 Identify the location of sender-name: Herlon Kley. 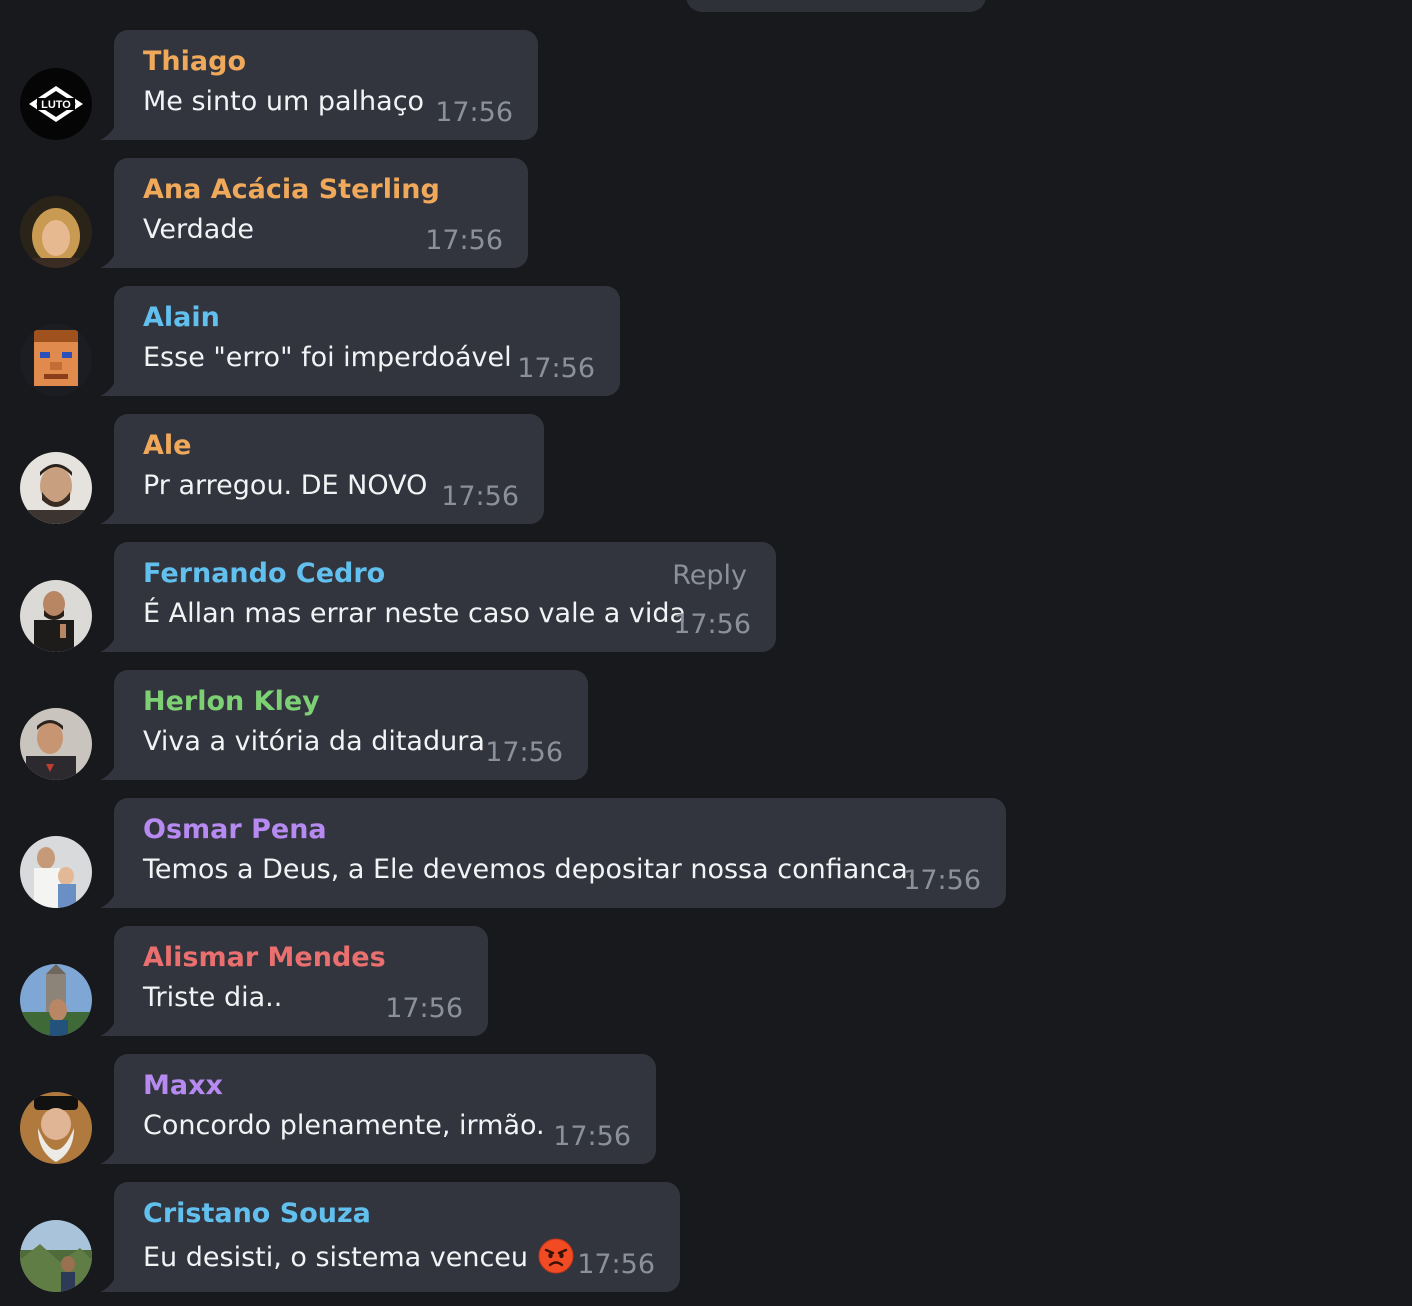
(231, 701).